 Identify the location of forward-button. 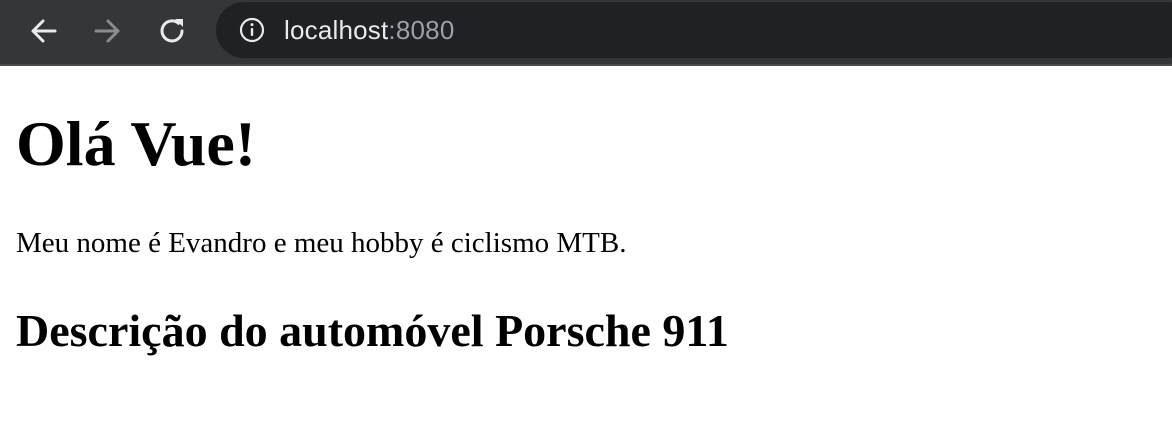
(107, 31).